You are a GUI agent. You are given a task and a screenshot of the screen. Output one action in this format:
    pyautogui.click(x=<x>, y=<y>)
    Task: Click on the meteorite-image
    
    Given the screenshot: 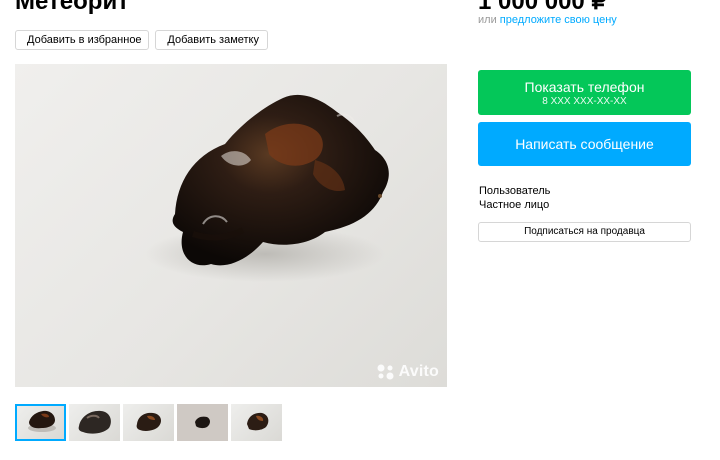 What is the action you would take?
    pyautogui.click(x=267, y=188)
    